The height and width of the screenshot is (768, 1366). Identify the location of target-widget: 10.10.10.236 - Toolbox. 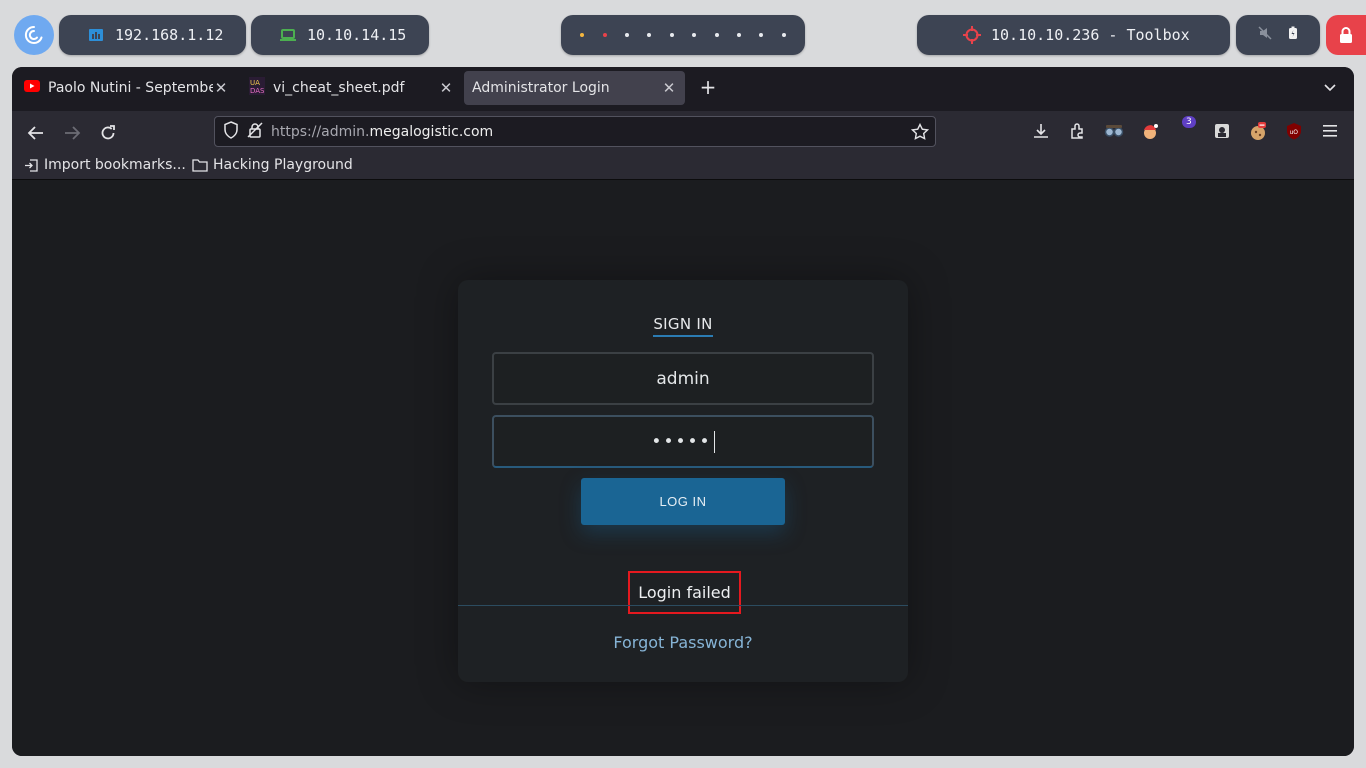
(1073, 35).